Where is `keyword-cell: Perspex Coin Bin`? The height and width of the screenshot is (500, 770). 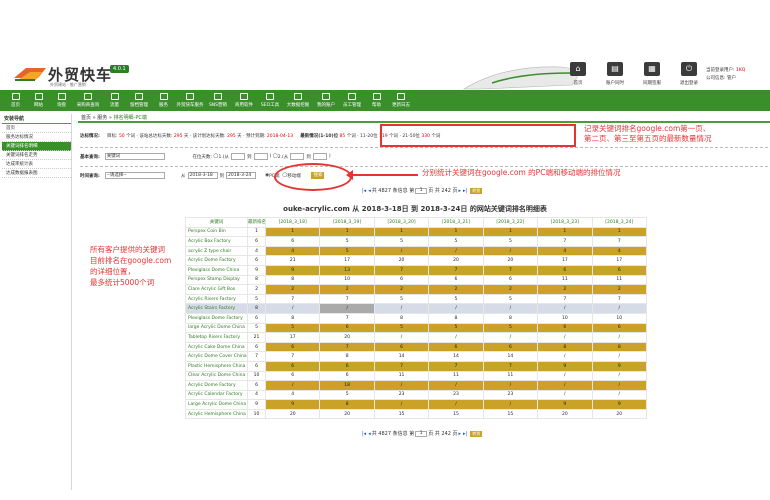 keyword-cell: Perspex Coin Bin is located at coordinates (216, 232).